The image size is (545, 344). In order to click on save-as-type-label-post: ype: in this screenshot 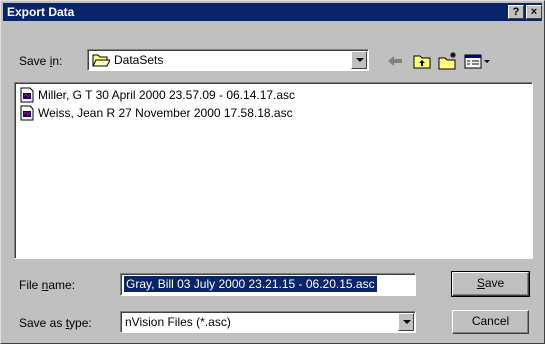, I will do `click(80, 323)`.